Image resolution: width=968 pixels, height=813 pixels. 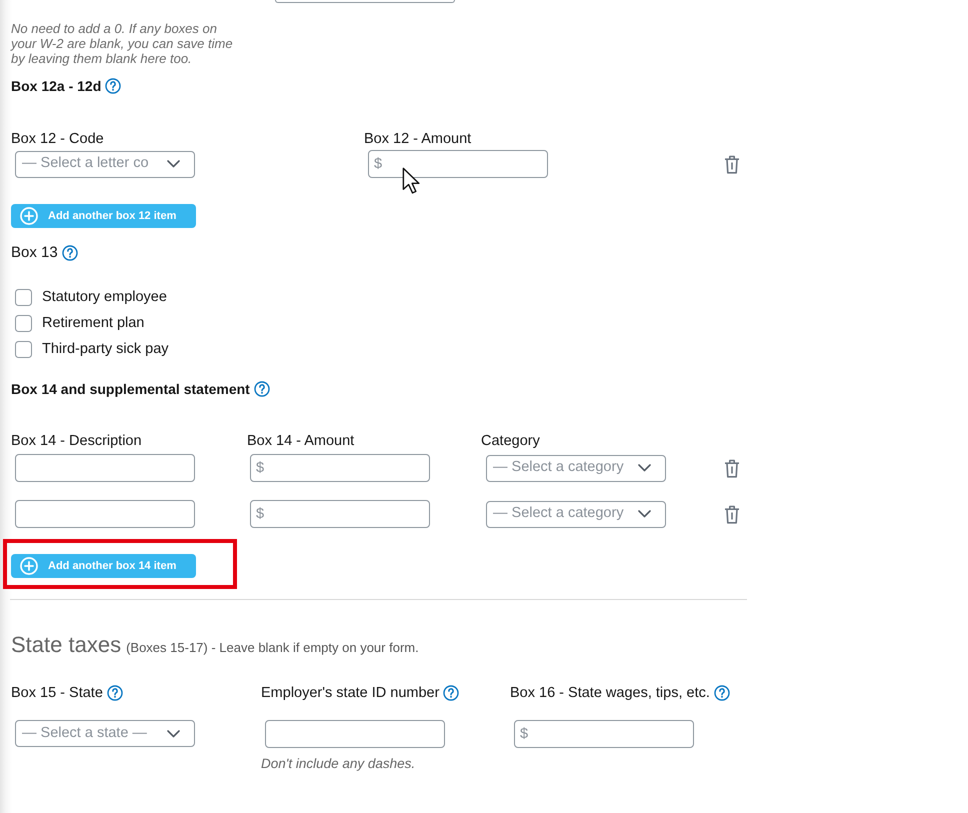 I want to click on field-label: Employer's state ID number, so click(x=350, y=693).